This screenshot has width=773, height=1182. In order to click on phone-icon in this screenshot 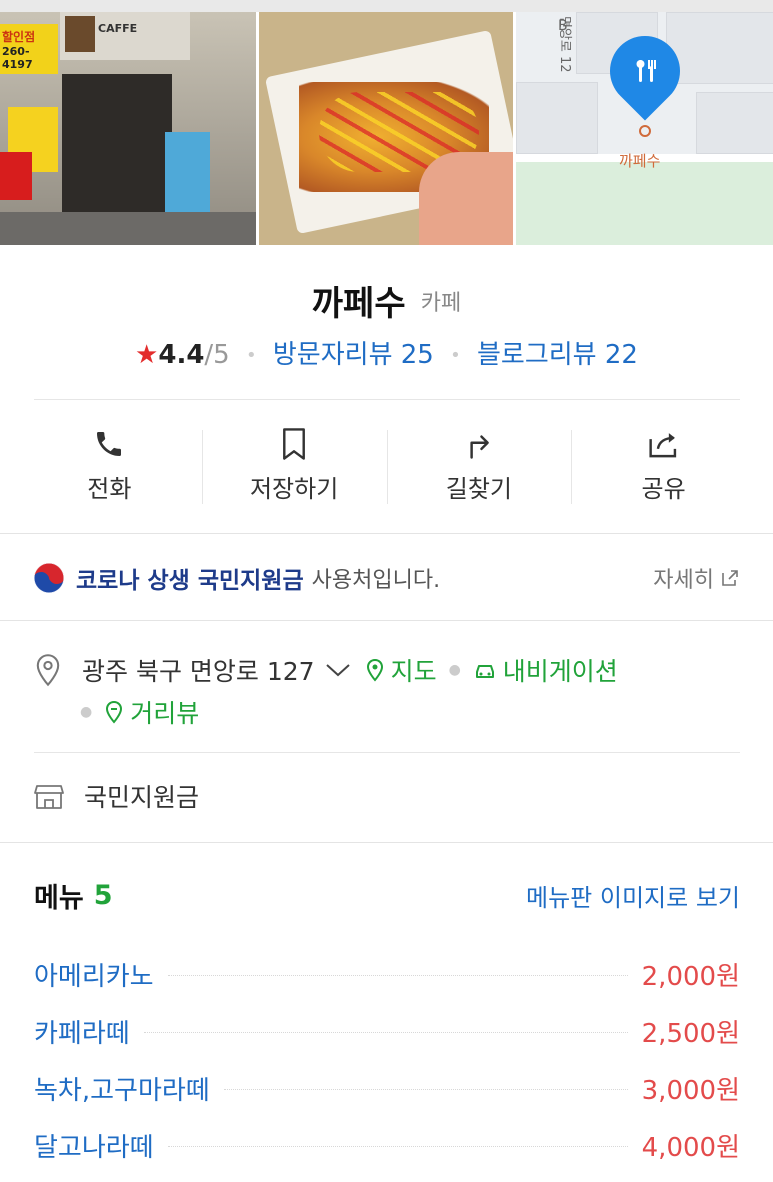, I will do `click(109, 444)`.